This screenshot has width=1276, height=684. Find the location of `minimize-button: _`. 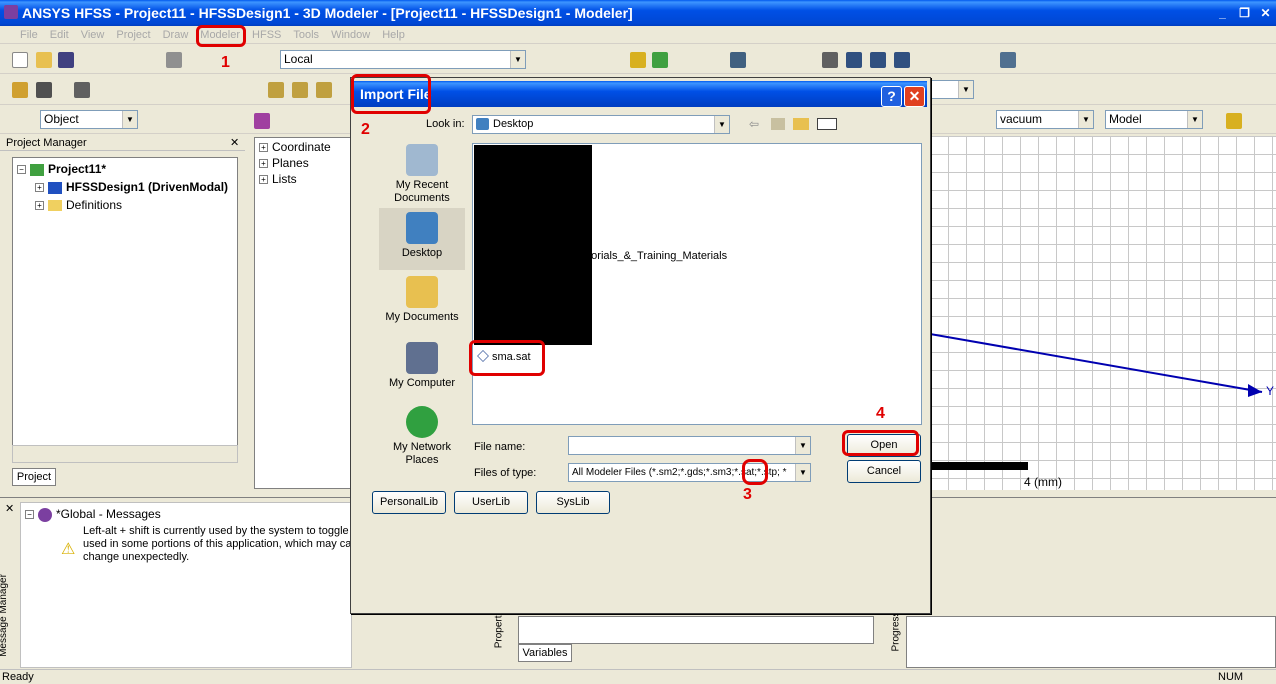

minimize-button: _ is located at coordinates (1222, 13).